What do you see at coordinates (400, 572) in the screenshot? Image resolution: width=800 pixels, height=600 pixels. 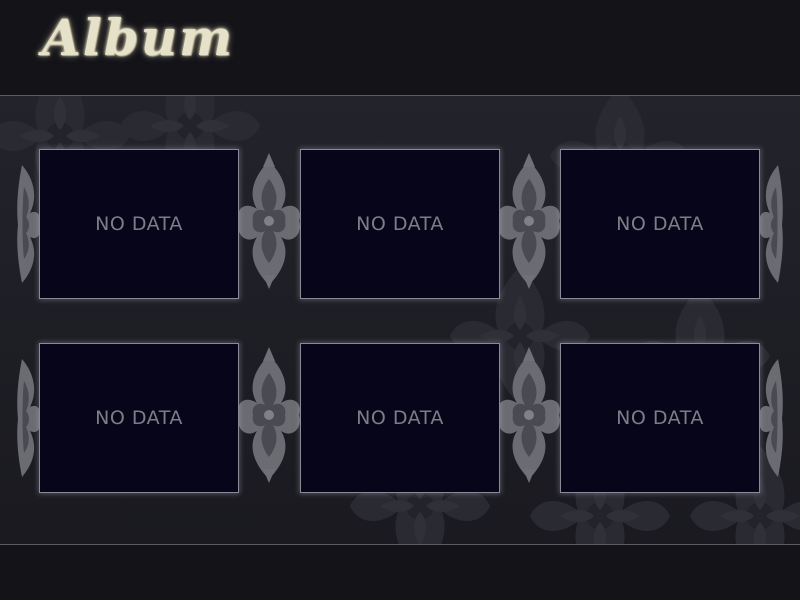 I see `footer-bar` at bounding box center [400, 572].